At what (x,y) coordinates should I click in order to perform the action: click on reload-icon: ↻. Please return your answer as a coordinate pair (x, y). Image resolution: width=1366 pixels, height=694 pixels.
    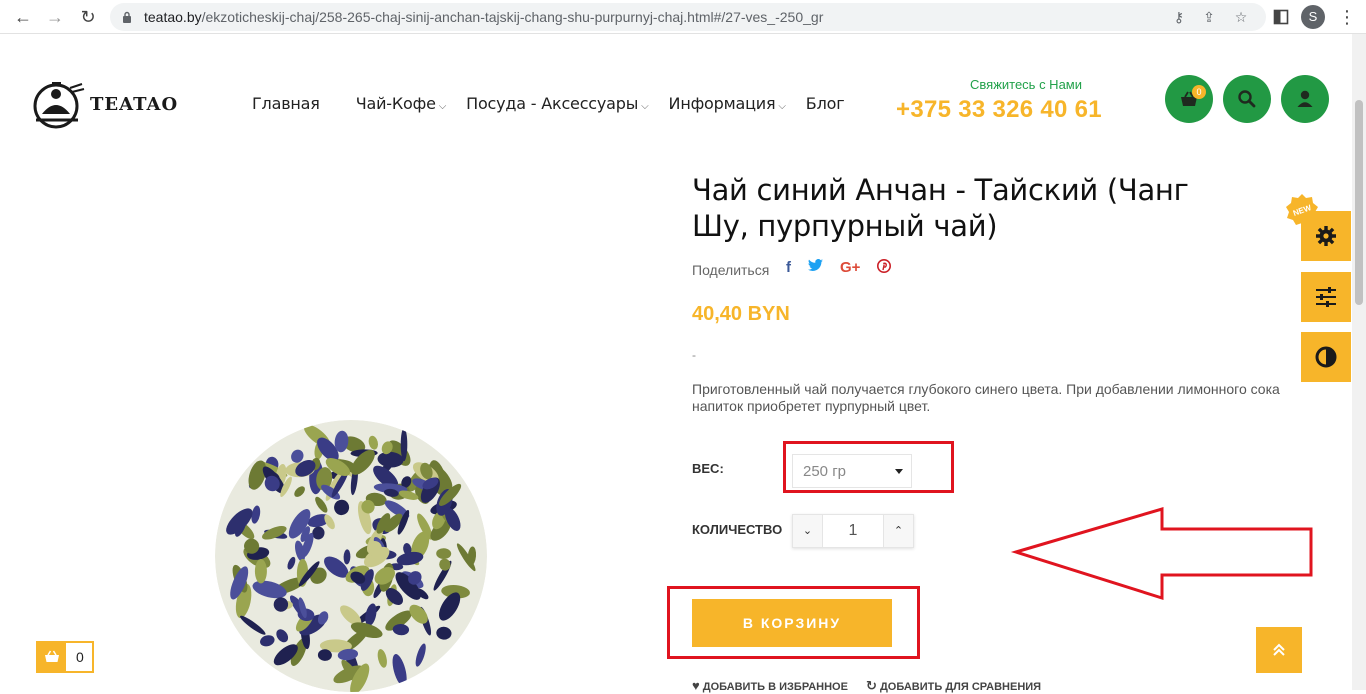
    Looking at the image, I should click on (88, 17).